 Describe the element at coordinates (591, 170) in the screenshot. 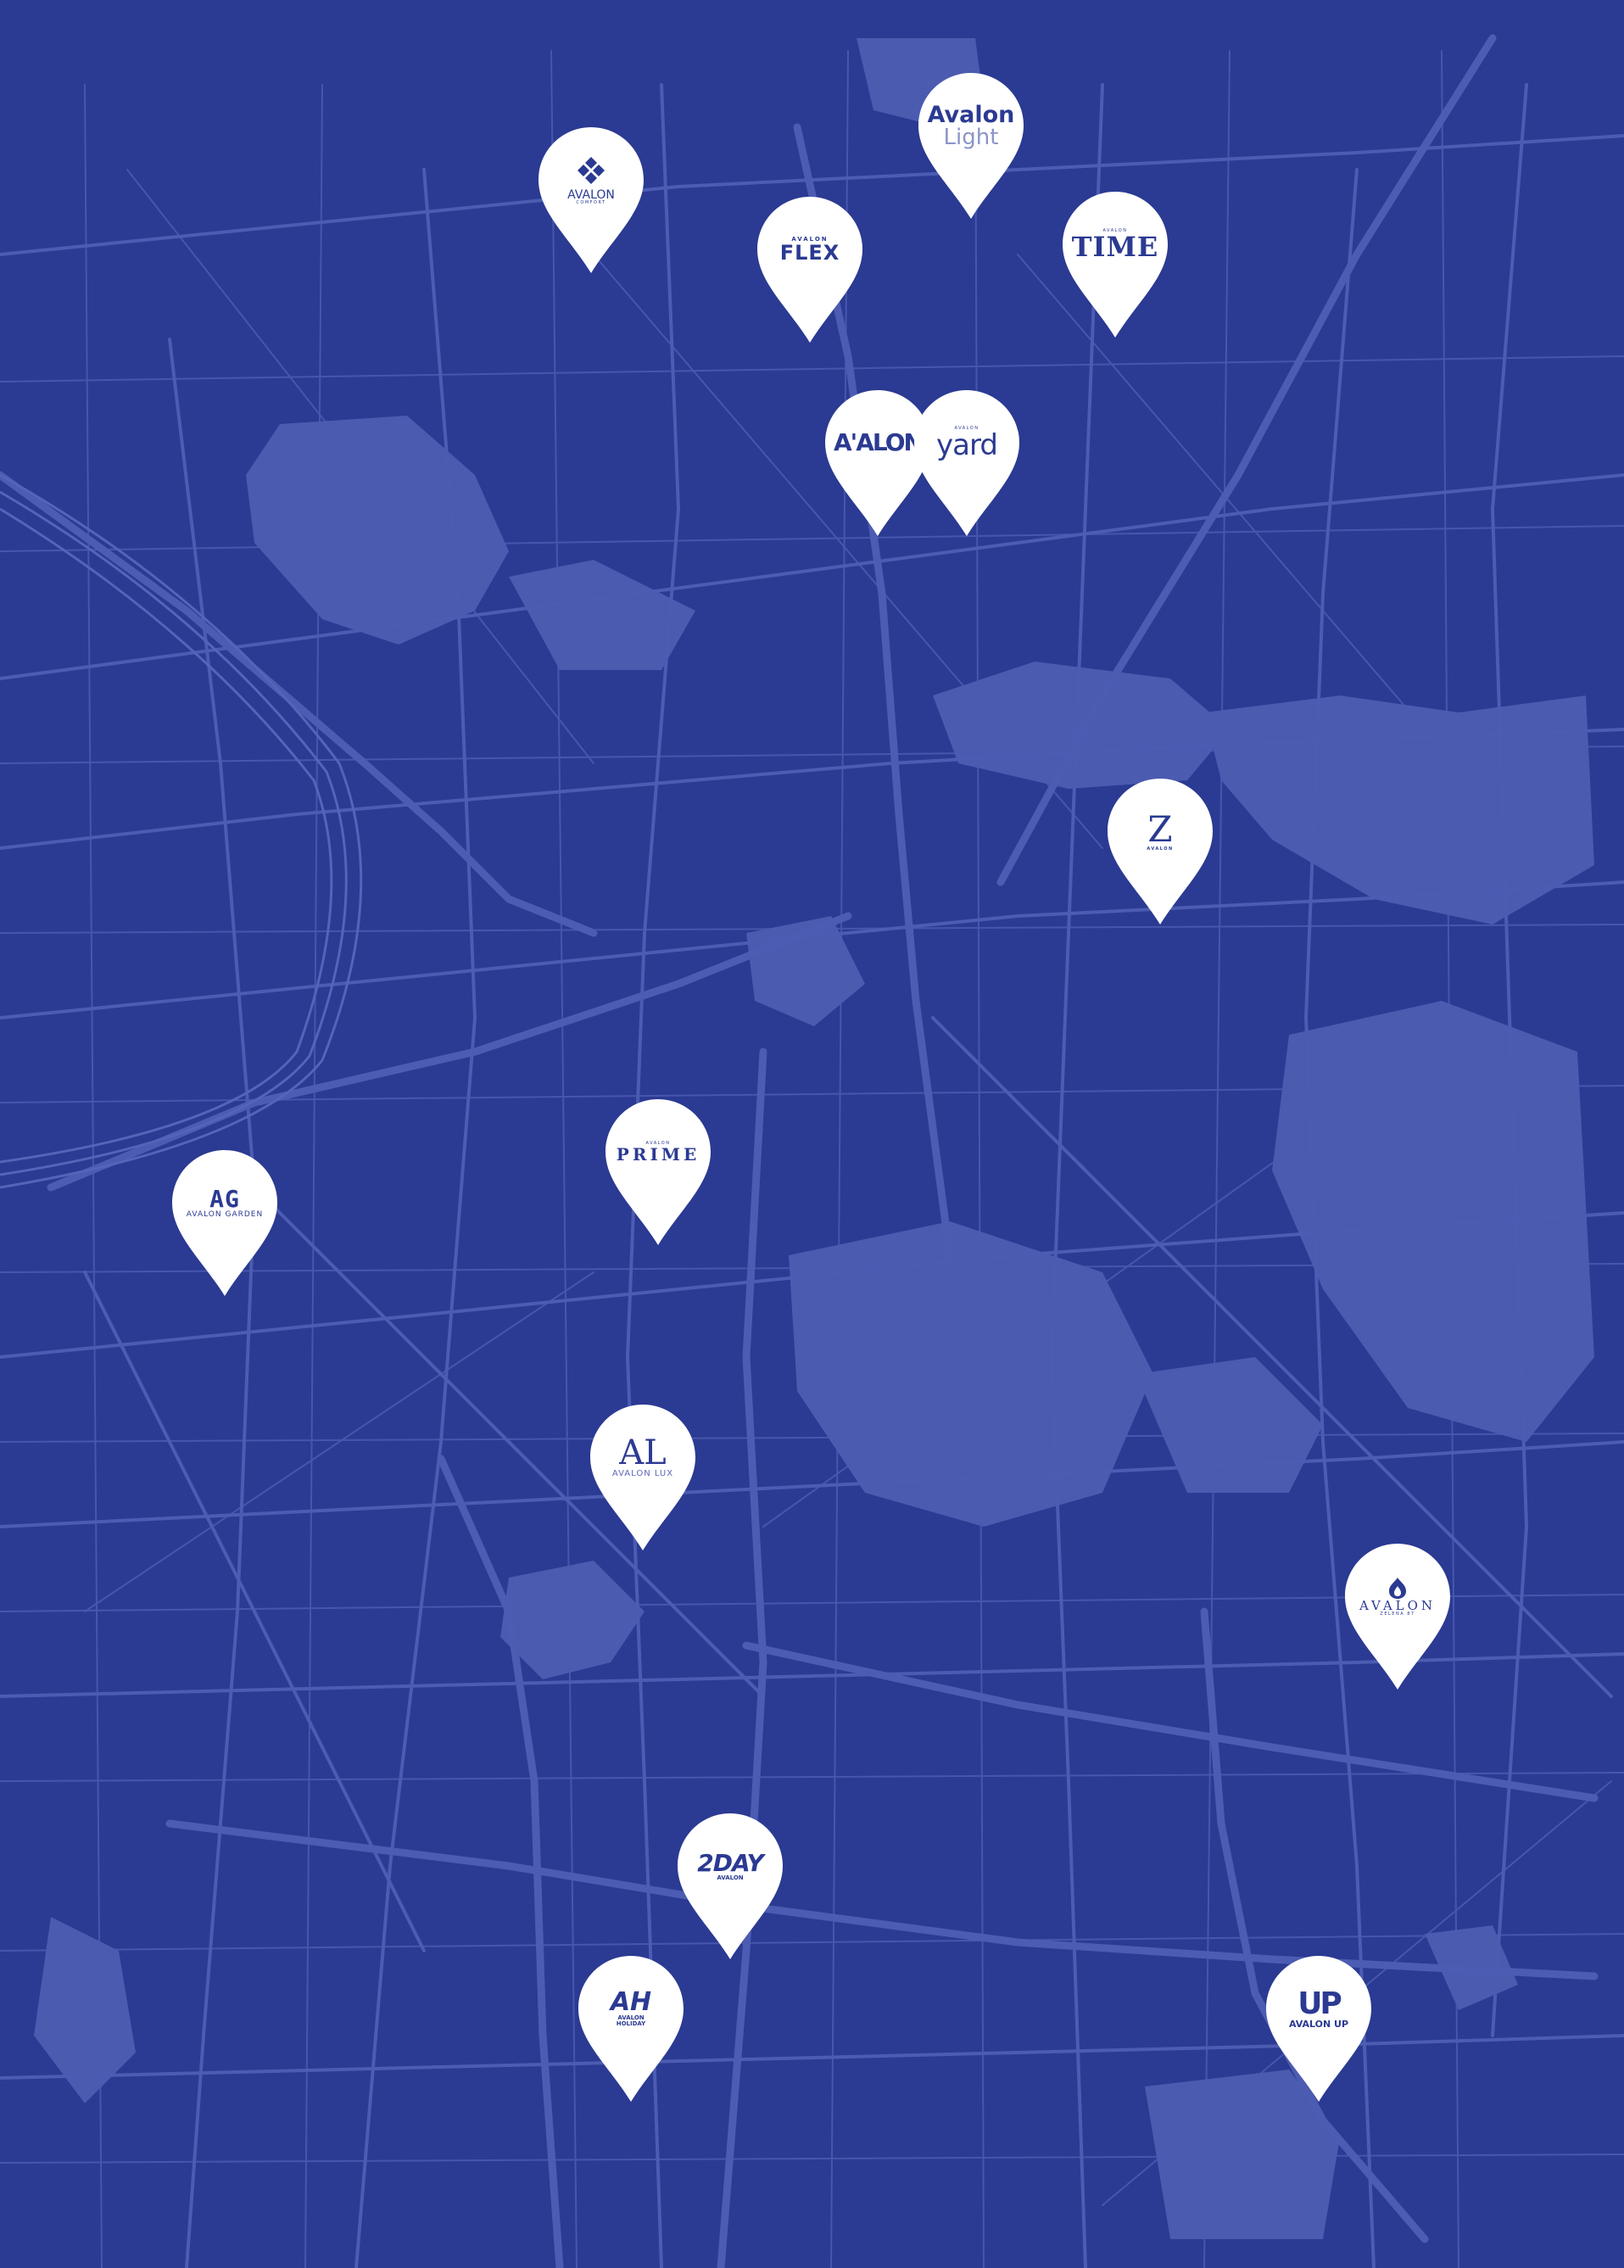

I see `diamond-icon` at that location.